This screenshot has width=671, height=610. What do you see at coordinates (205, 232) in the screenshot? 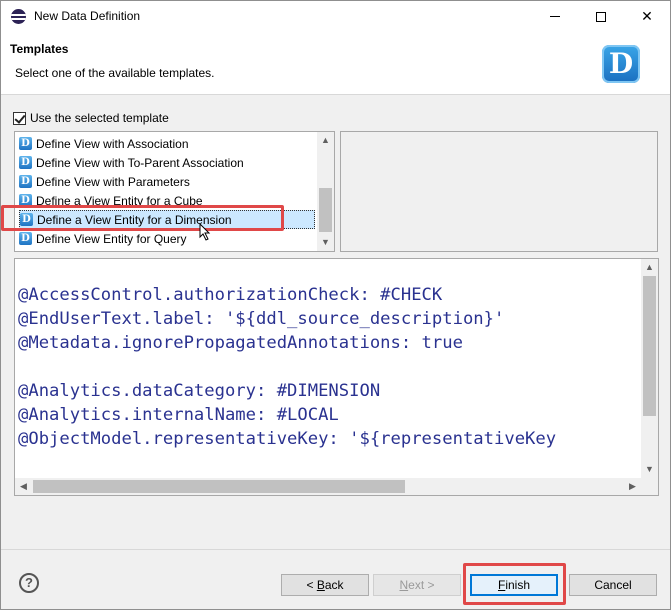
I see `mouse-cursor-icon` at bounding box center [205, 232].